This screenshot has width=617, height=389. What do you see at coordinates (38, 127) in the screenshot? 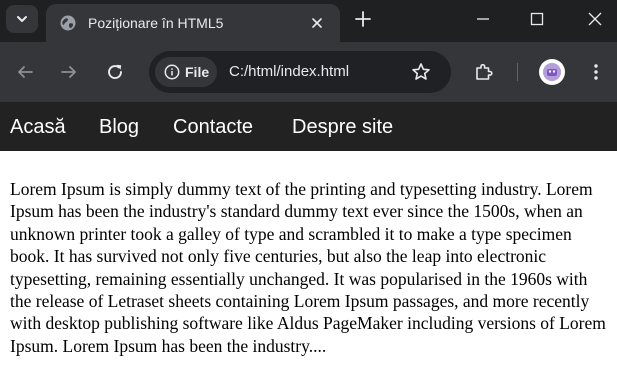
I see `nav-link-home: Acasă` at bounding box center [38, 127].